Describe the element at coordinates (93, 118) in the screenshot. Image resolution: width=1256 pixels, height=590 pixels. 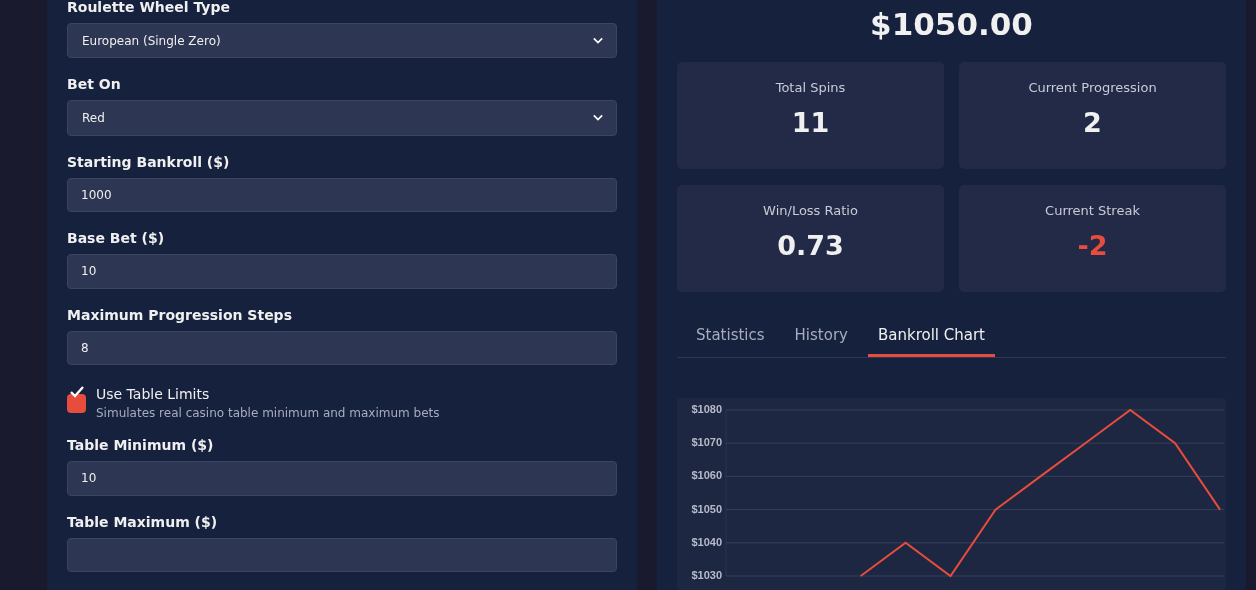
I see `select-value: Red` at that location.